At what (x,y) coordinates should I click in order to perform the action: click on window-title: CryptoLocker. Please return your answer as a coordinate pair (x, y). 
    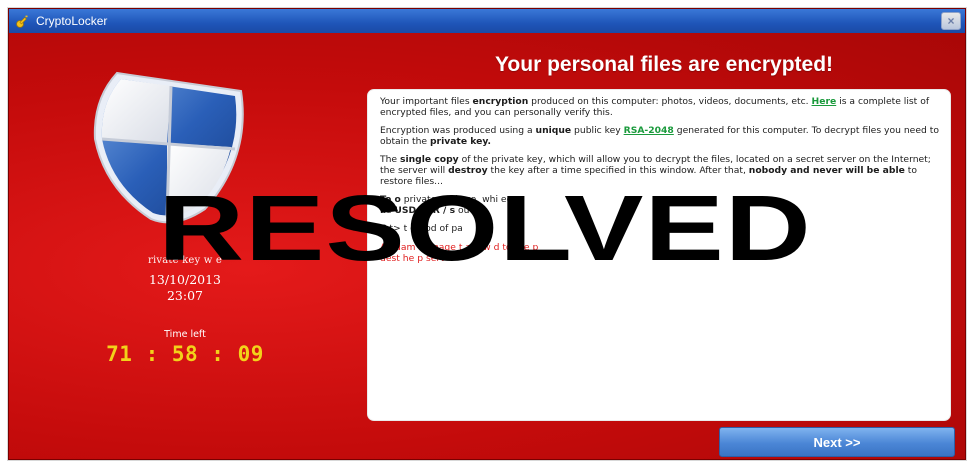
    Looking at the image, I should click on (72, 21).